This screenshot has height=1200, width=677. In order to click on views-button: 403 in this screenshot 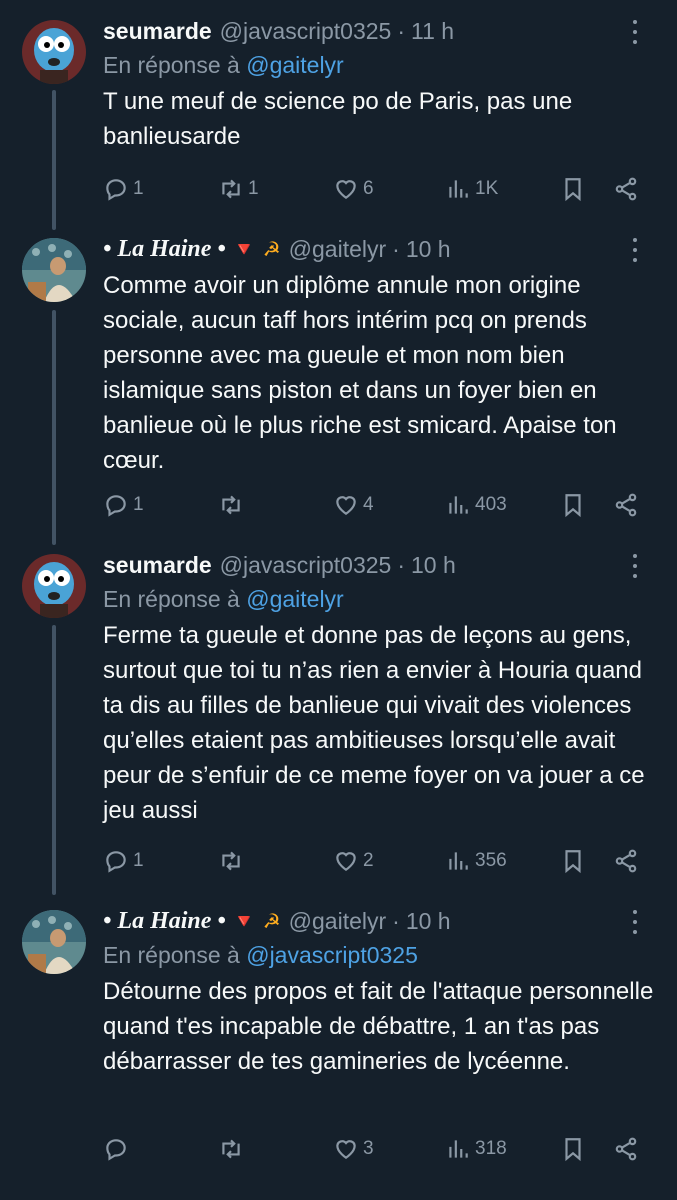, I will do `click(476, 505)`.